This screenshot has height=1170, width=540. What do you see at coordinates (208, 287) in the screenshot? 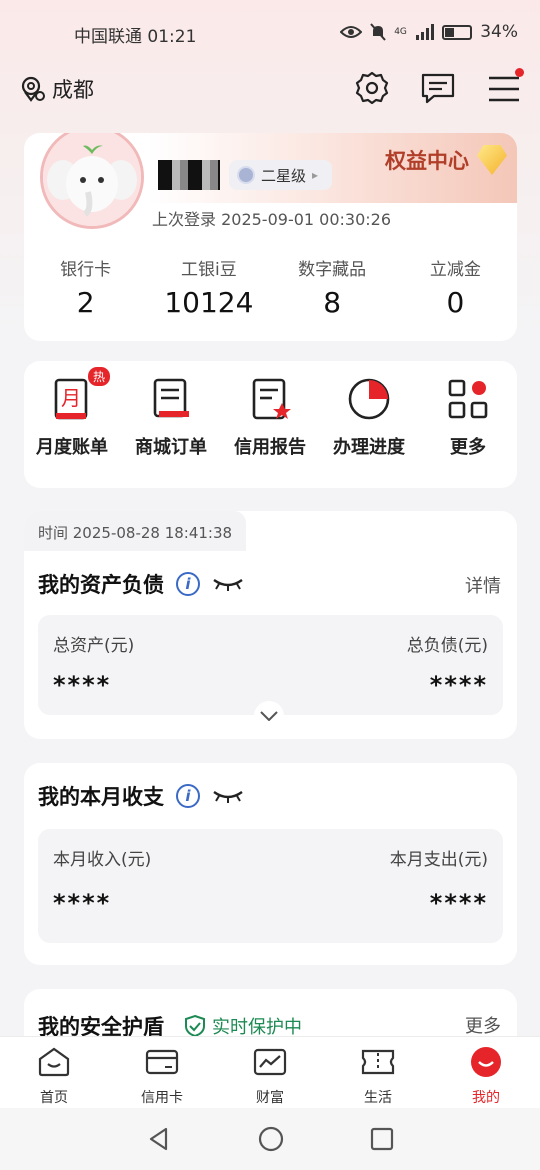
I see `stat-i-beans: 工银i豆 10124` at bounding box center [208, 287].